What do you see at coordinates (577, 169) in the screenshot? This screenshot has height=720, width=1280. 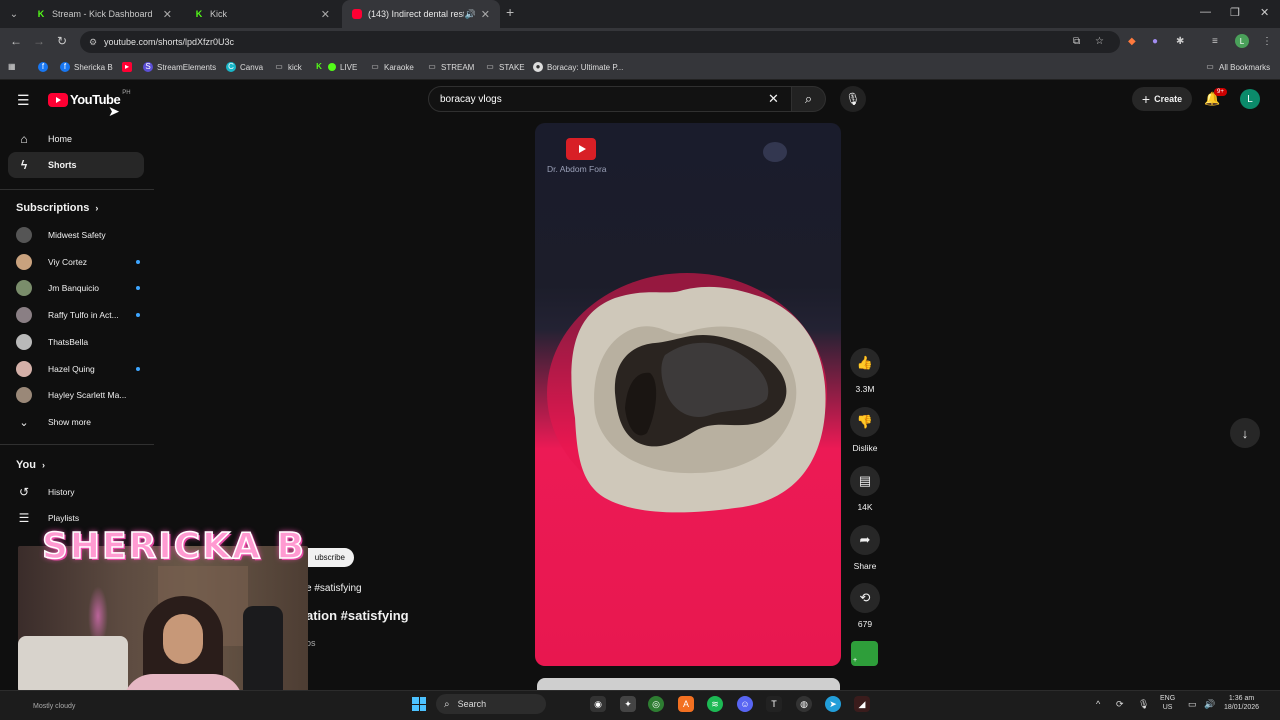 I see `channel-name: Dr. Abdom Fora` at bounding box center [577, 169].